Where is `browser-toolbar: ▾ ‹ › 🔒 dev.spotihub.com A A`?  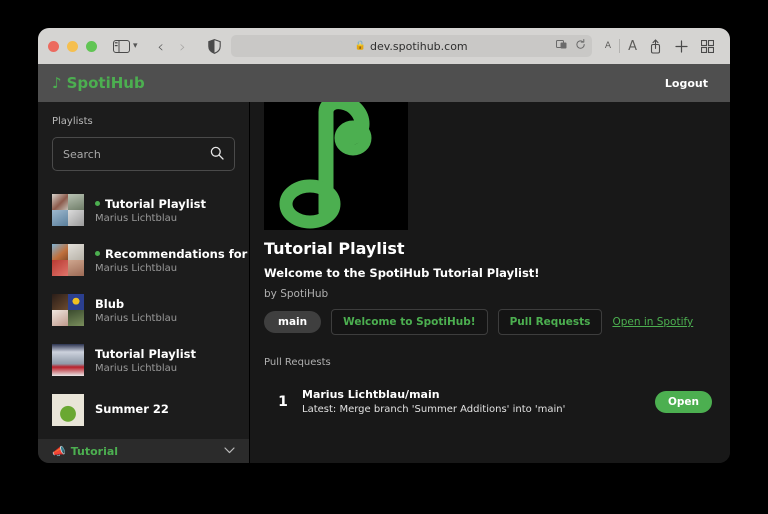 browser-toolbar: ▾ ‹ › 🔒 dev.spotihub.com A A is located at coordinates (384, 46).